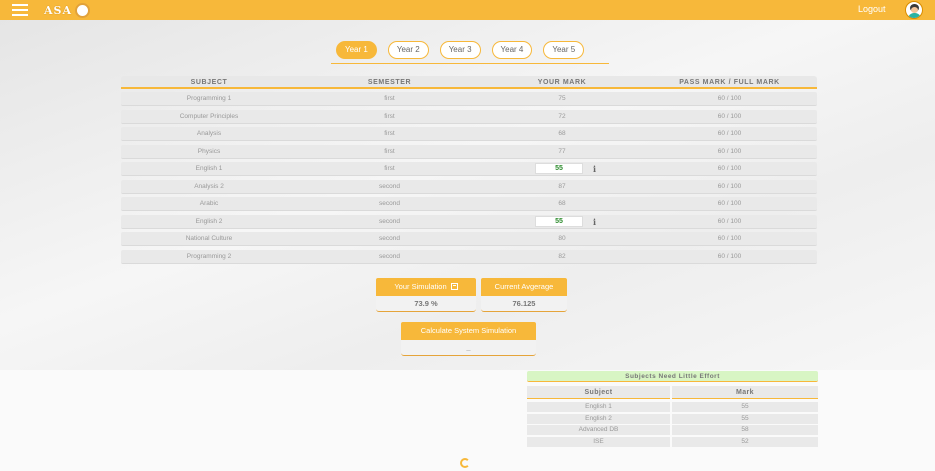 The image size is (935, 471). I want to click on little-effort-subject: Advanced DB, so click(598, 430).